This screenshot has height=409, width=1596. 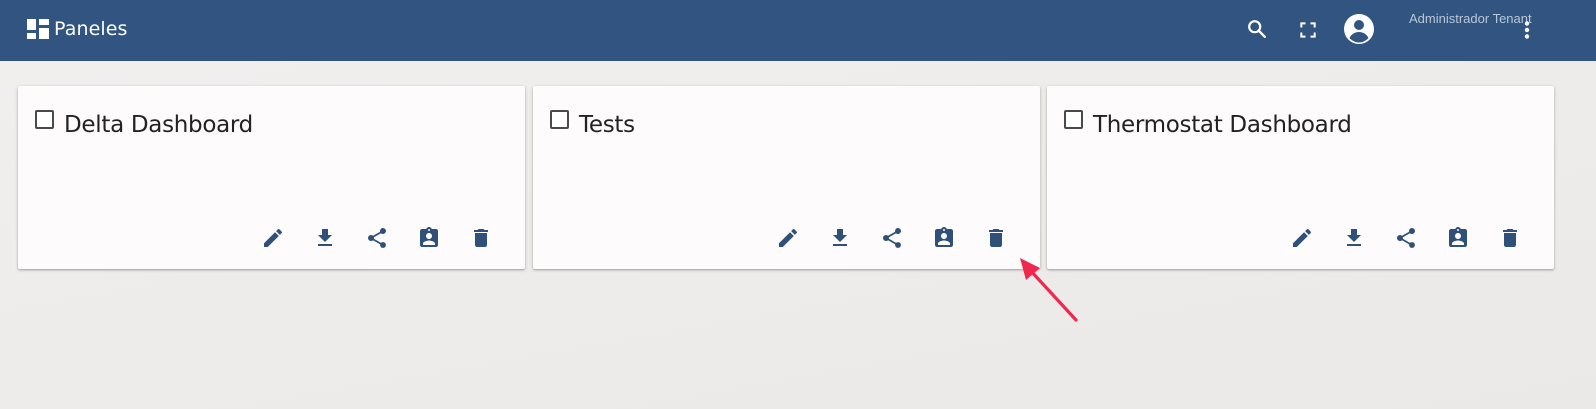 What do you see at coordinates (798, 30) in the screenshot?
I see `top-toolbar: Paneles Administrador Tenant` at bounding box center [798, 30].